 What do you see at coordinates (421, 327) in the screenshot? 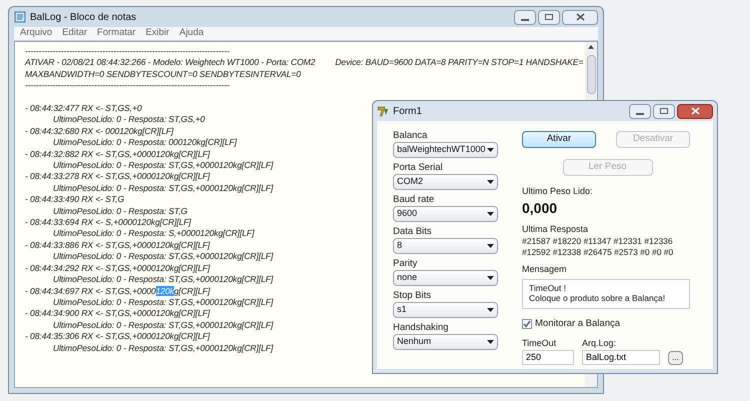
I see `field-label: Handshaking` at bounding box center [421, 327].